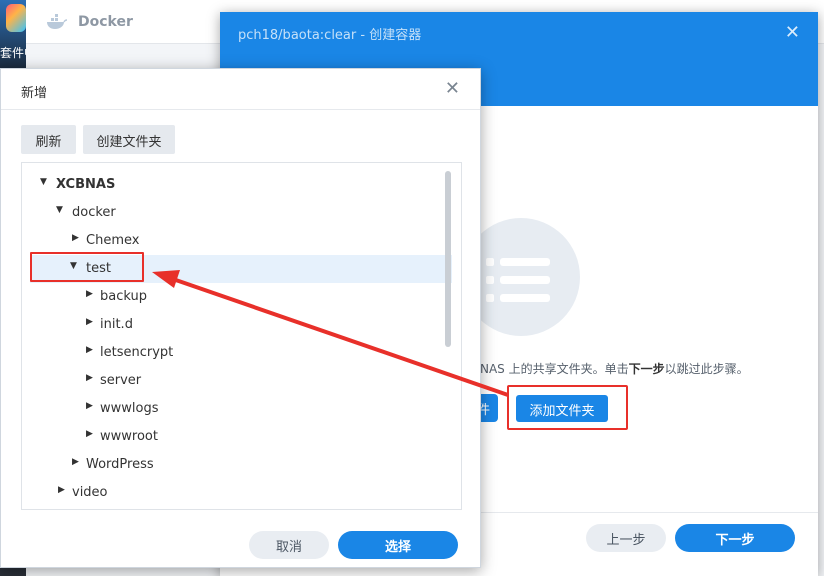 The width and height of the screenshot is (824, 576). I want to click on annotation-arrow-head, so click(166, 279).